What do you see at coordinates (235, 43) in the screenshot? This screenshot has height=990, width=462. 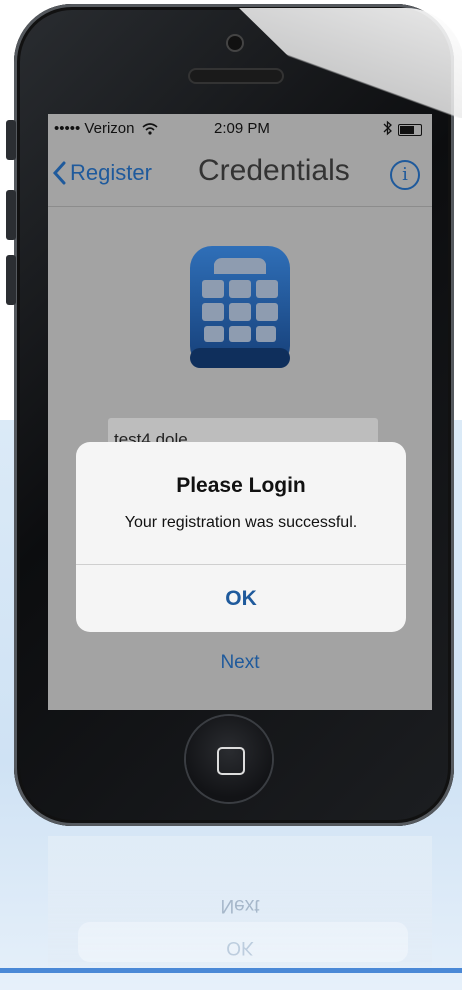 I see `front-camera` at bounding box center [235, 43].